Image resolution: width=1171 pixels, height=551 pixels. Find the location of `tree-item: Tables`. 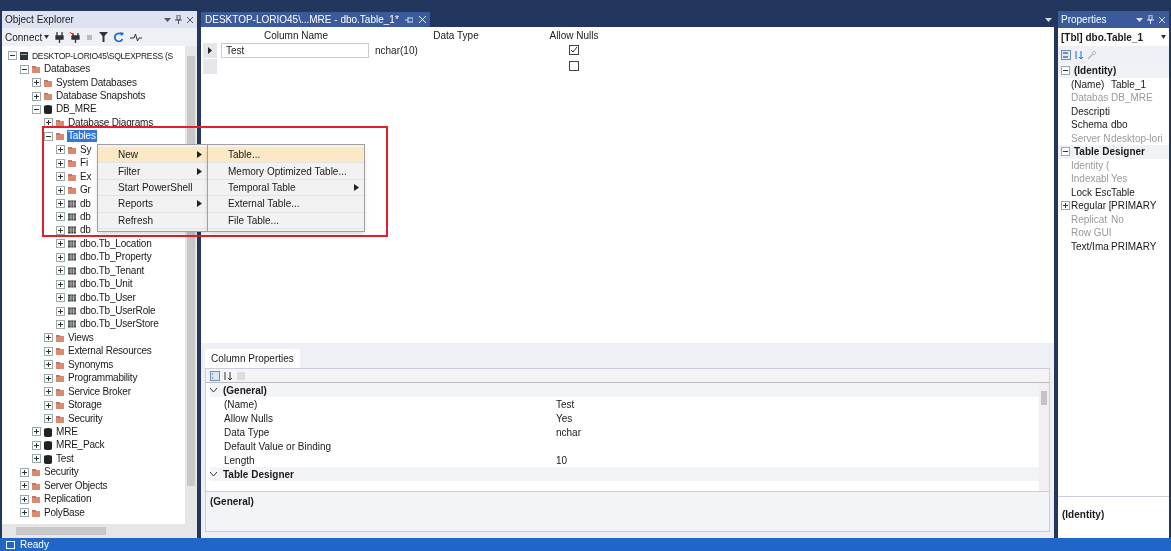

tree-item: Tables is located at coordinates (82, 136).